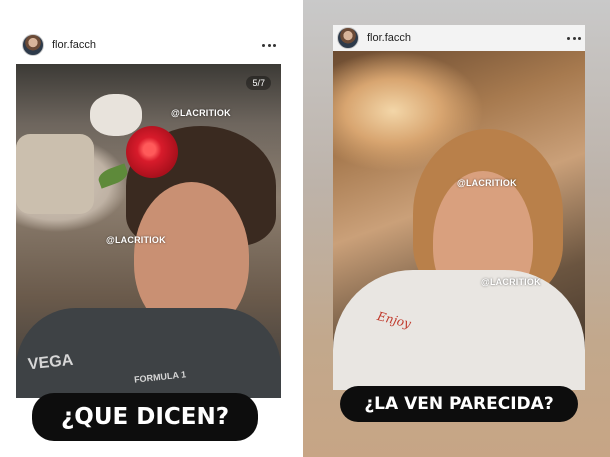 This screenshot has height=457, width=610. I want to click on left-post-header: flor.facch, so click(151, 45).